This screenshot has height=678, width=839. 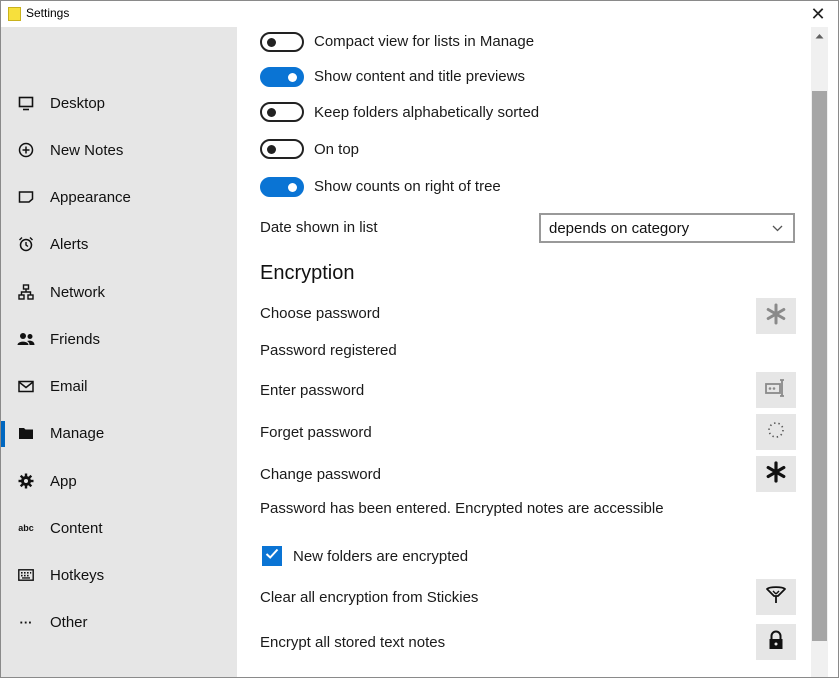 I want to click on gear-icon, so click(x=26, y=481).